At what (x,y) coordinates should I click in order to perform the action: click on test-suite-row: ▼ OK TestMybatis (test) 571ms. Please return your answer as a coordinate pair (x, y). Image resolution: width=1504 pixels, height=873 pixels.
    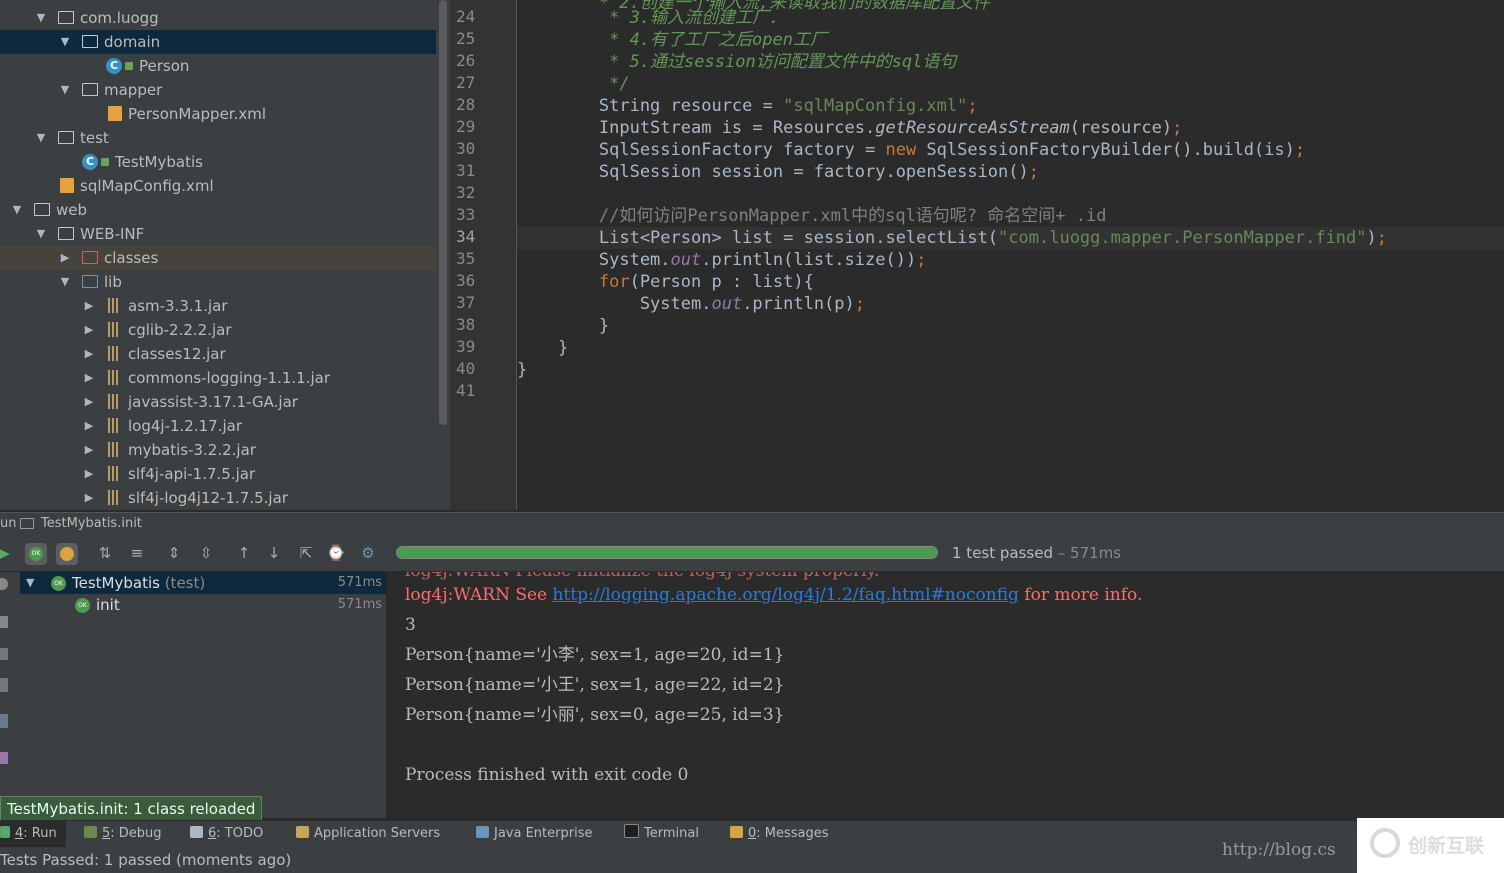
    Looking at the image, I should click on (203, 583).